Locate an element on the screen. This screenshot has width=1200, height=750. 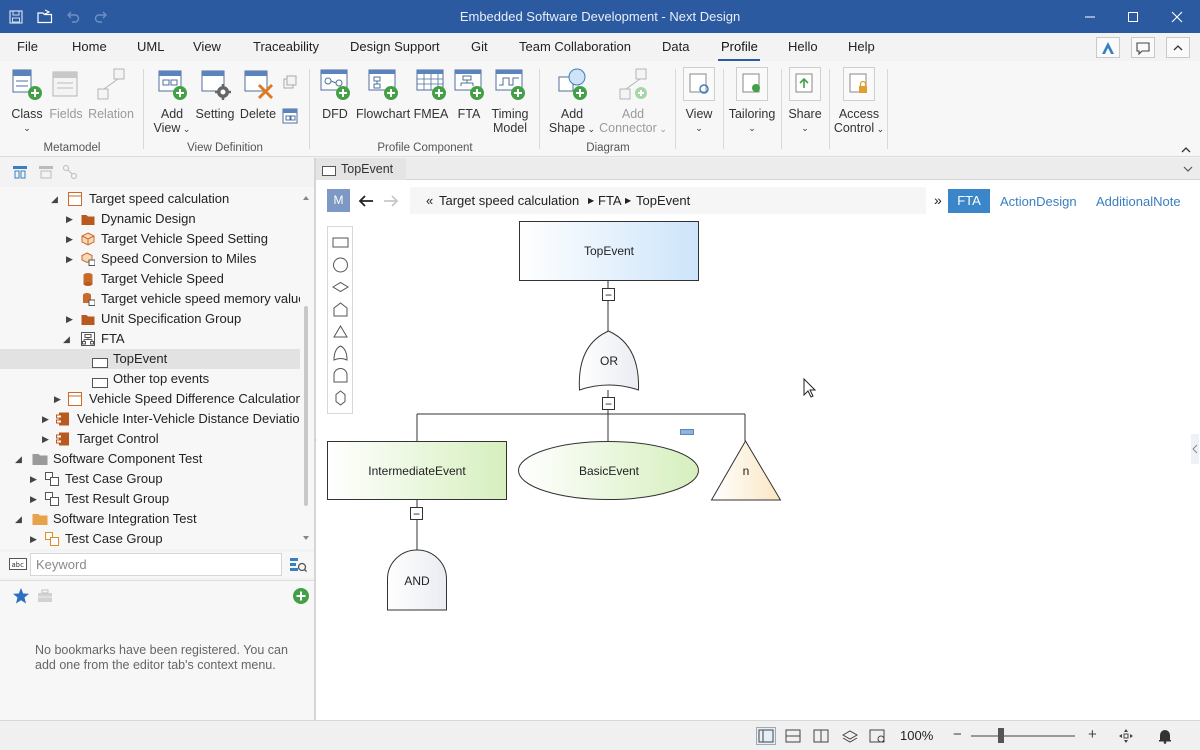
tree-view-icon is located at coordinates (20, 173).